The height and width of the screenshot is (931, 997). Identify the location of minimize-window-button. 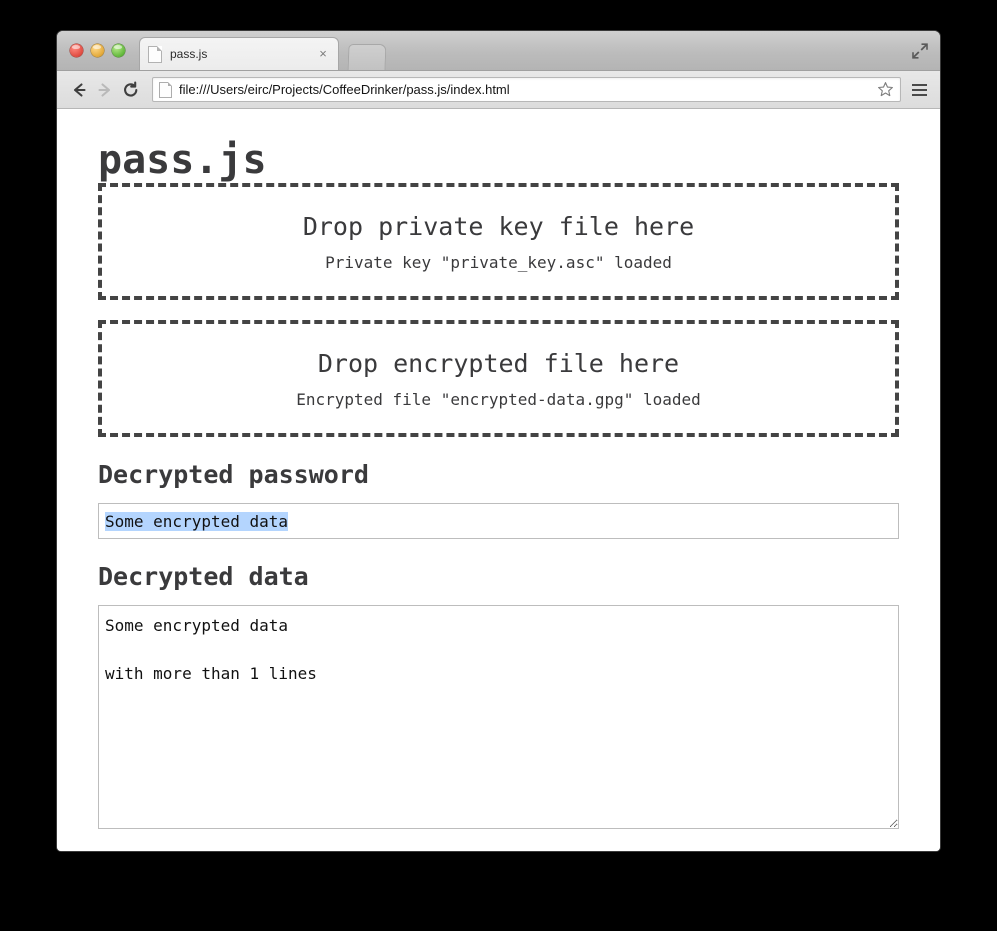
(97, 50).